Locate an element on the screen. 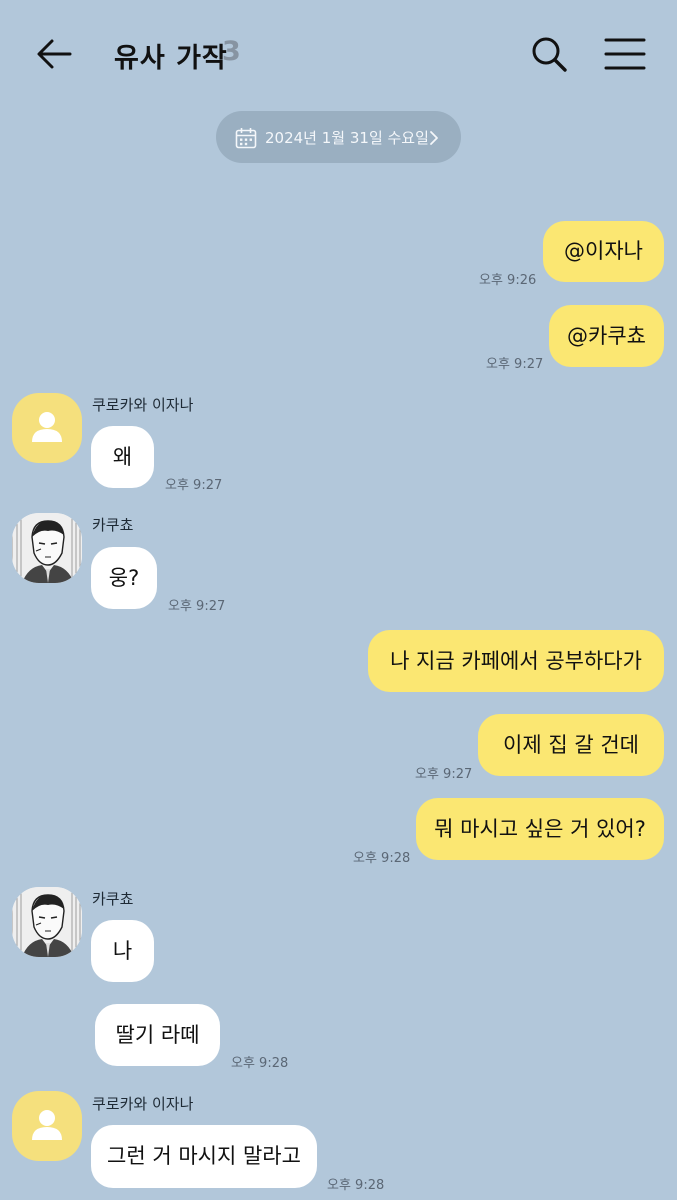 The width and height of the screenshot is (677, 1200). member-count: 3 is located at coordinates (231, 51).